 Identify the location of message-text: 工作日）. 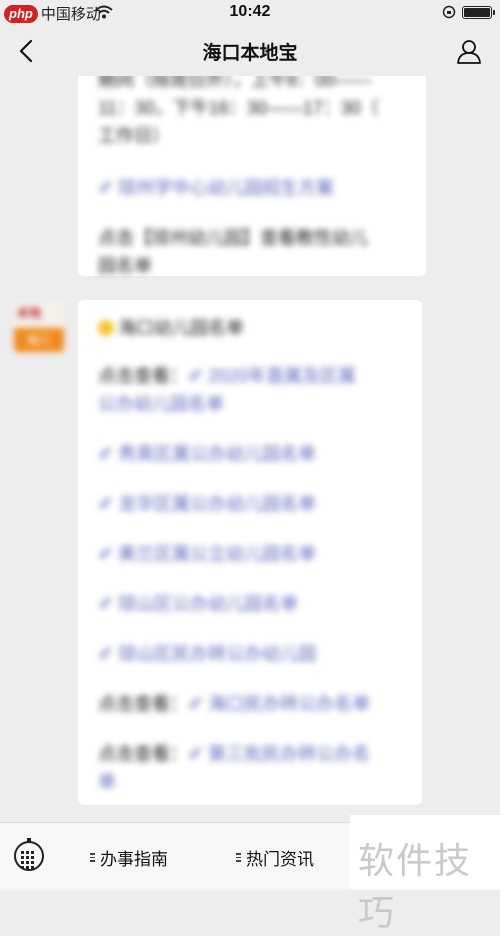
(134, 136).